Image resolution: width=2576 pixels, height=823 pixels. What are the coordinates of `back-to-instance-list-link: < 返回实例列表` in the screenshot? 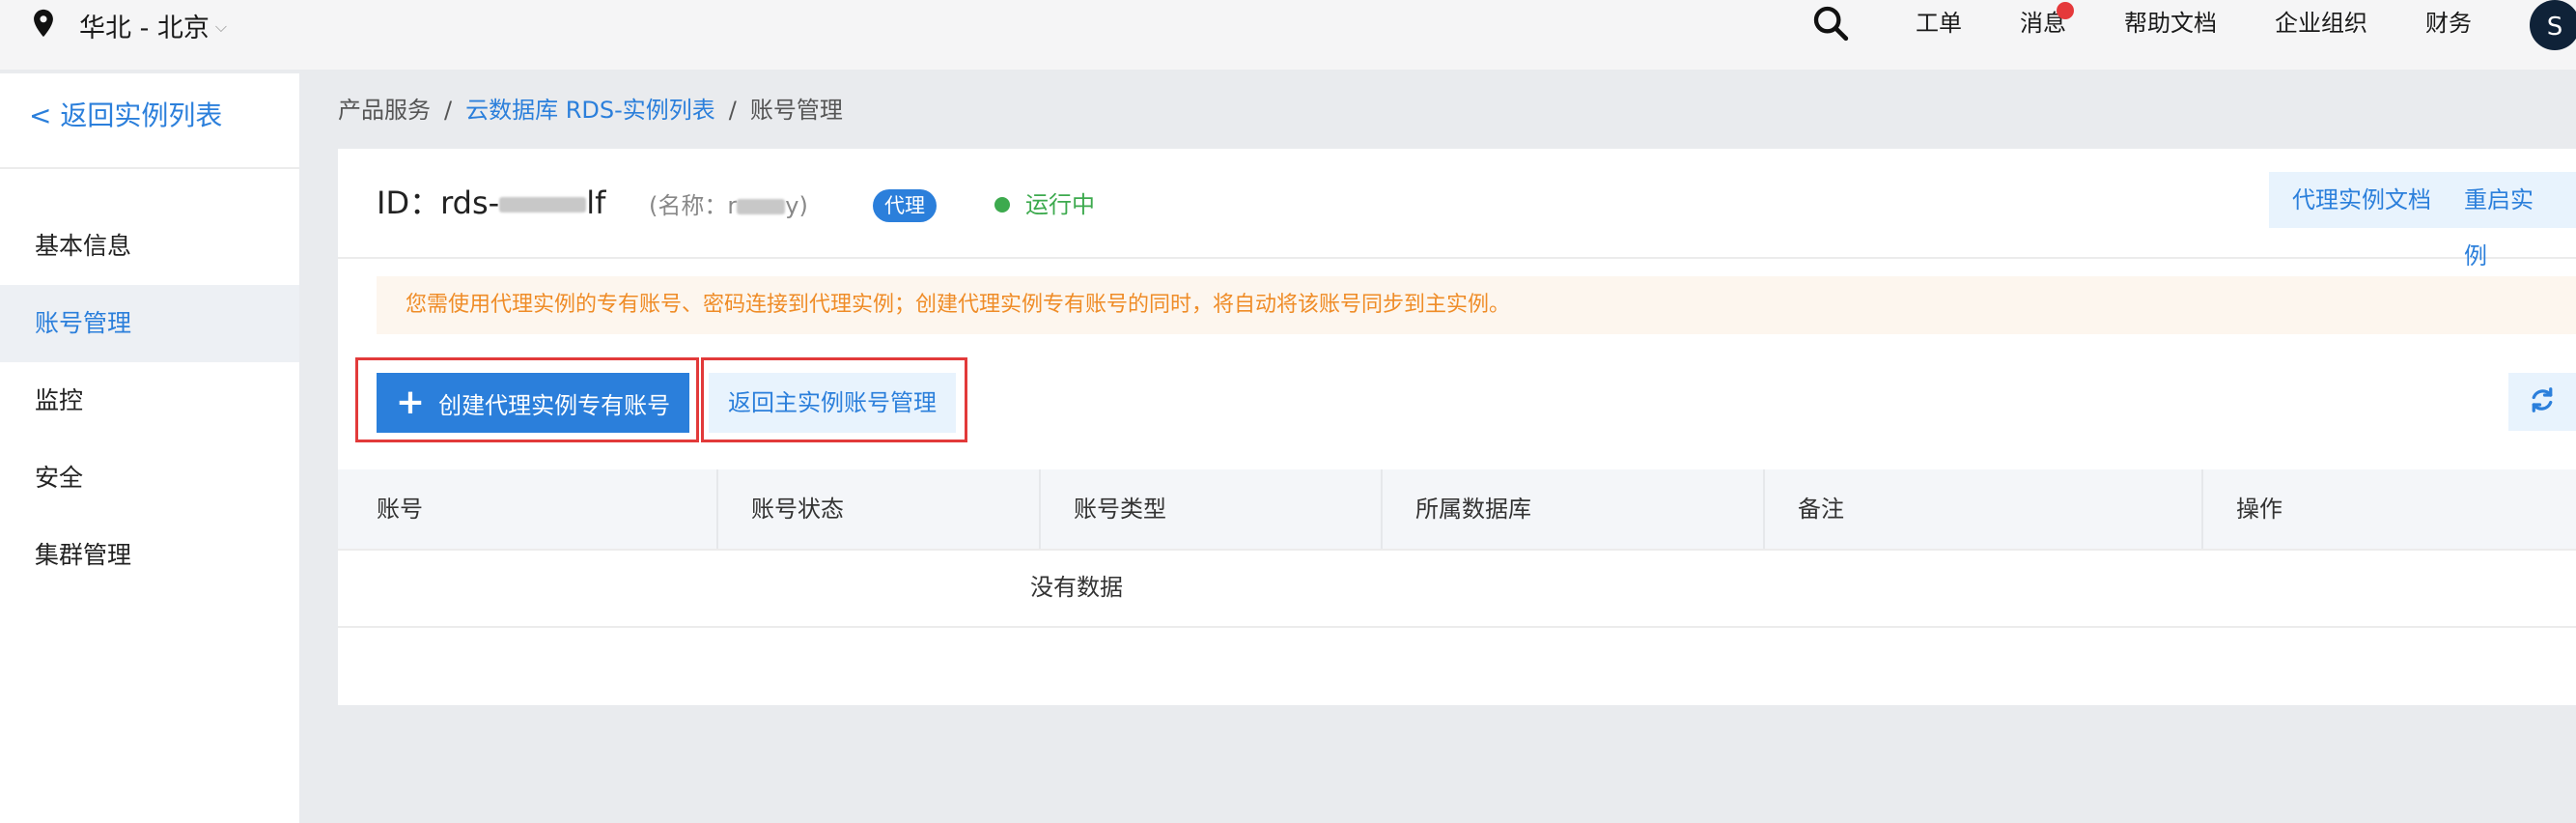 It's located at (126, 116).